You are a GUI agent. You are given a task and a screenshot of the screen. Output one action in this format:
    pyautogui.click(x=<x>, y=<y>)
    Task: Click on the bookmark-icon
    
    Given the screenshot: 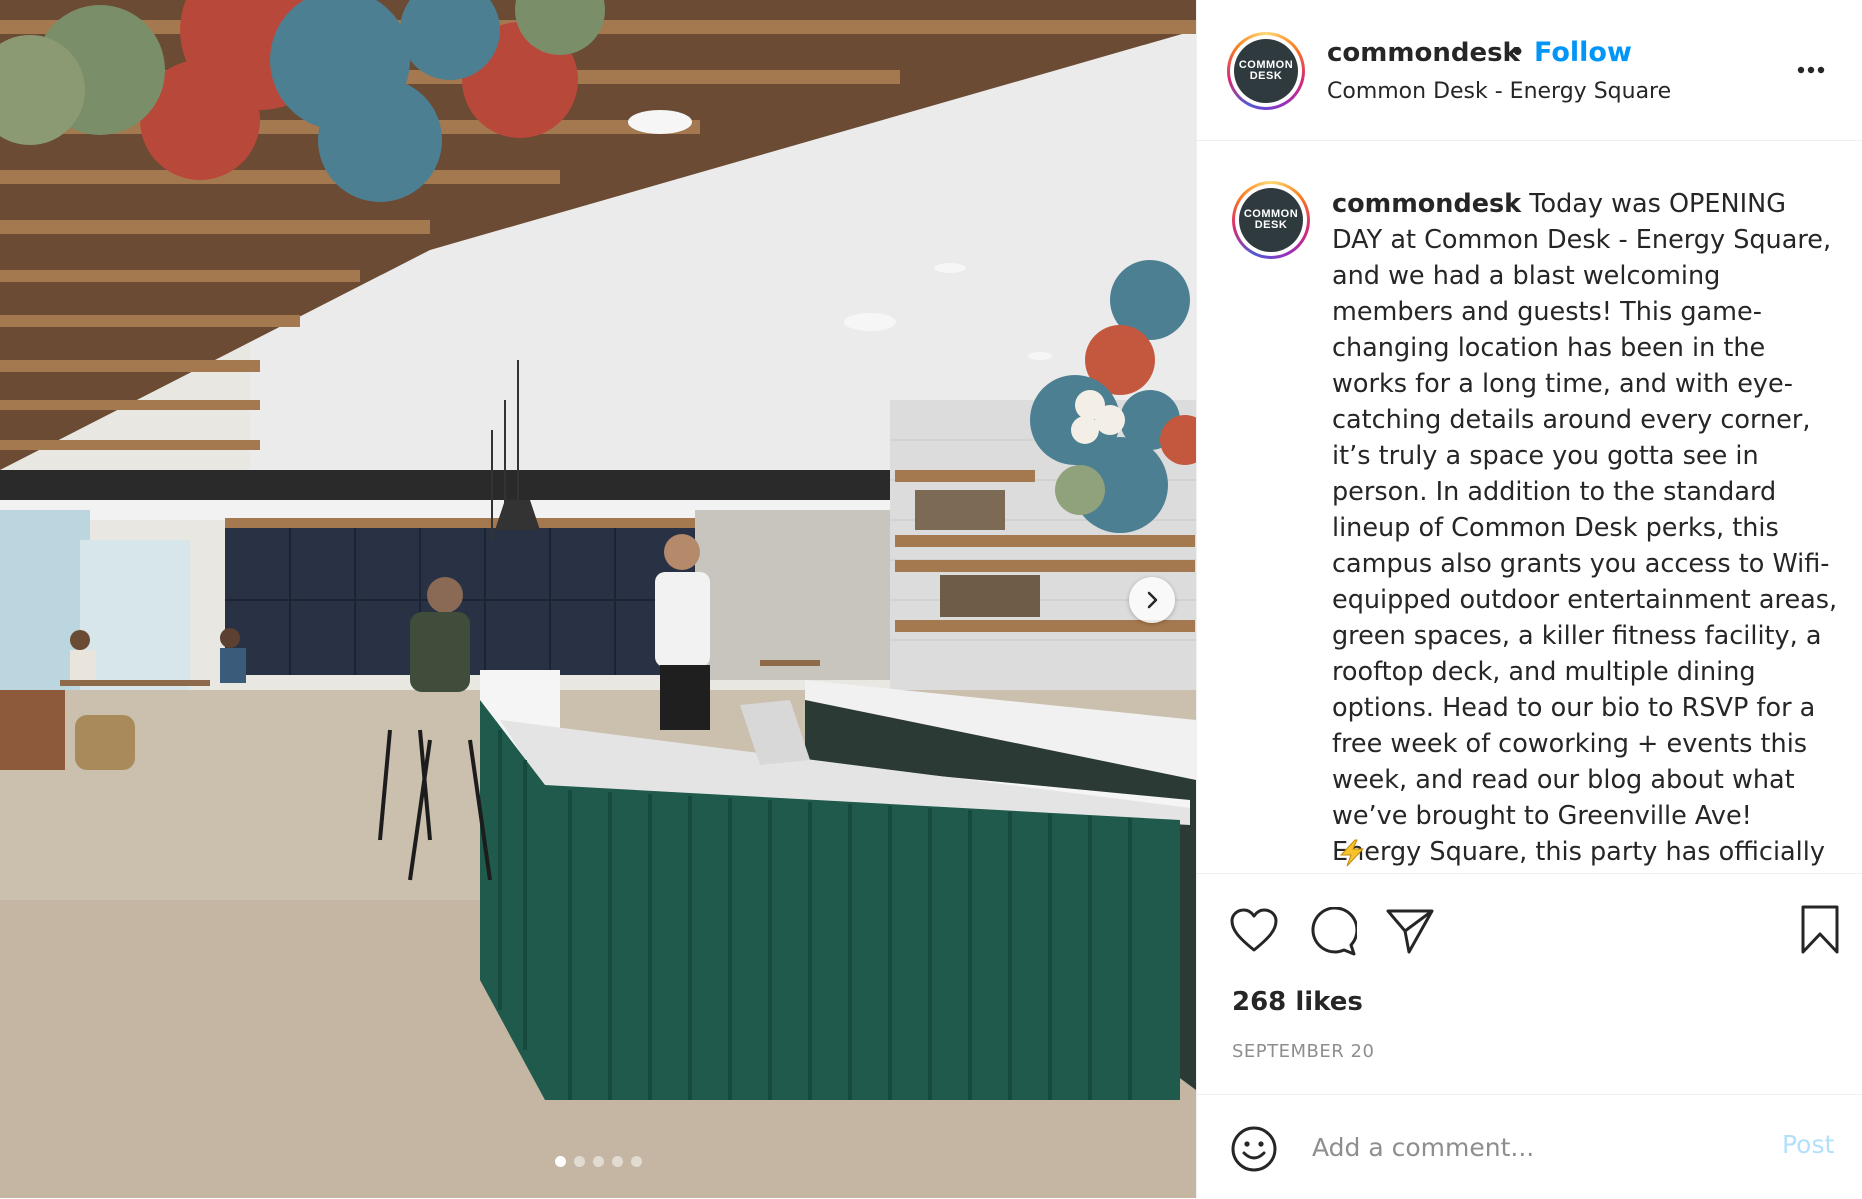 What is the action you would take?
    pyautogui.click(x=1820, y=930)
    